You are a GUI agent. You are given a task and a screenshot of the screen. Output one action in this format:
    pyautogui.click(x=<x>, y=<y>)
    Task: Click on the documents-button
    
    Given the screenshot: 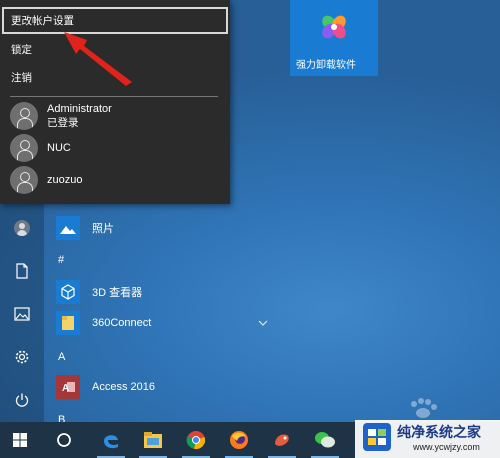 What is the action you would take?
    pyautogui.click(x=22, y=271)
    